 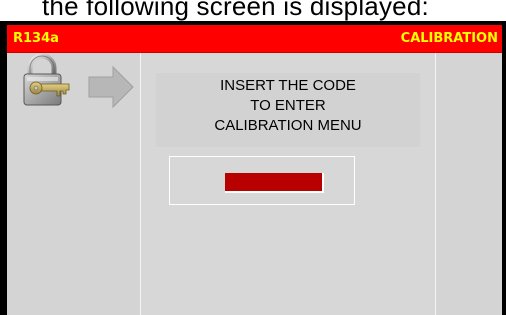 I want to click on title-bar: R134a CALIBRATION, so click(x=254, y=39).